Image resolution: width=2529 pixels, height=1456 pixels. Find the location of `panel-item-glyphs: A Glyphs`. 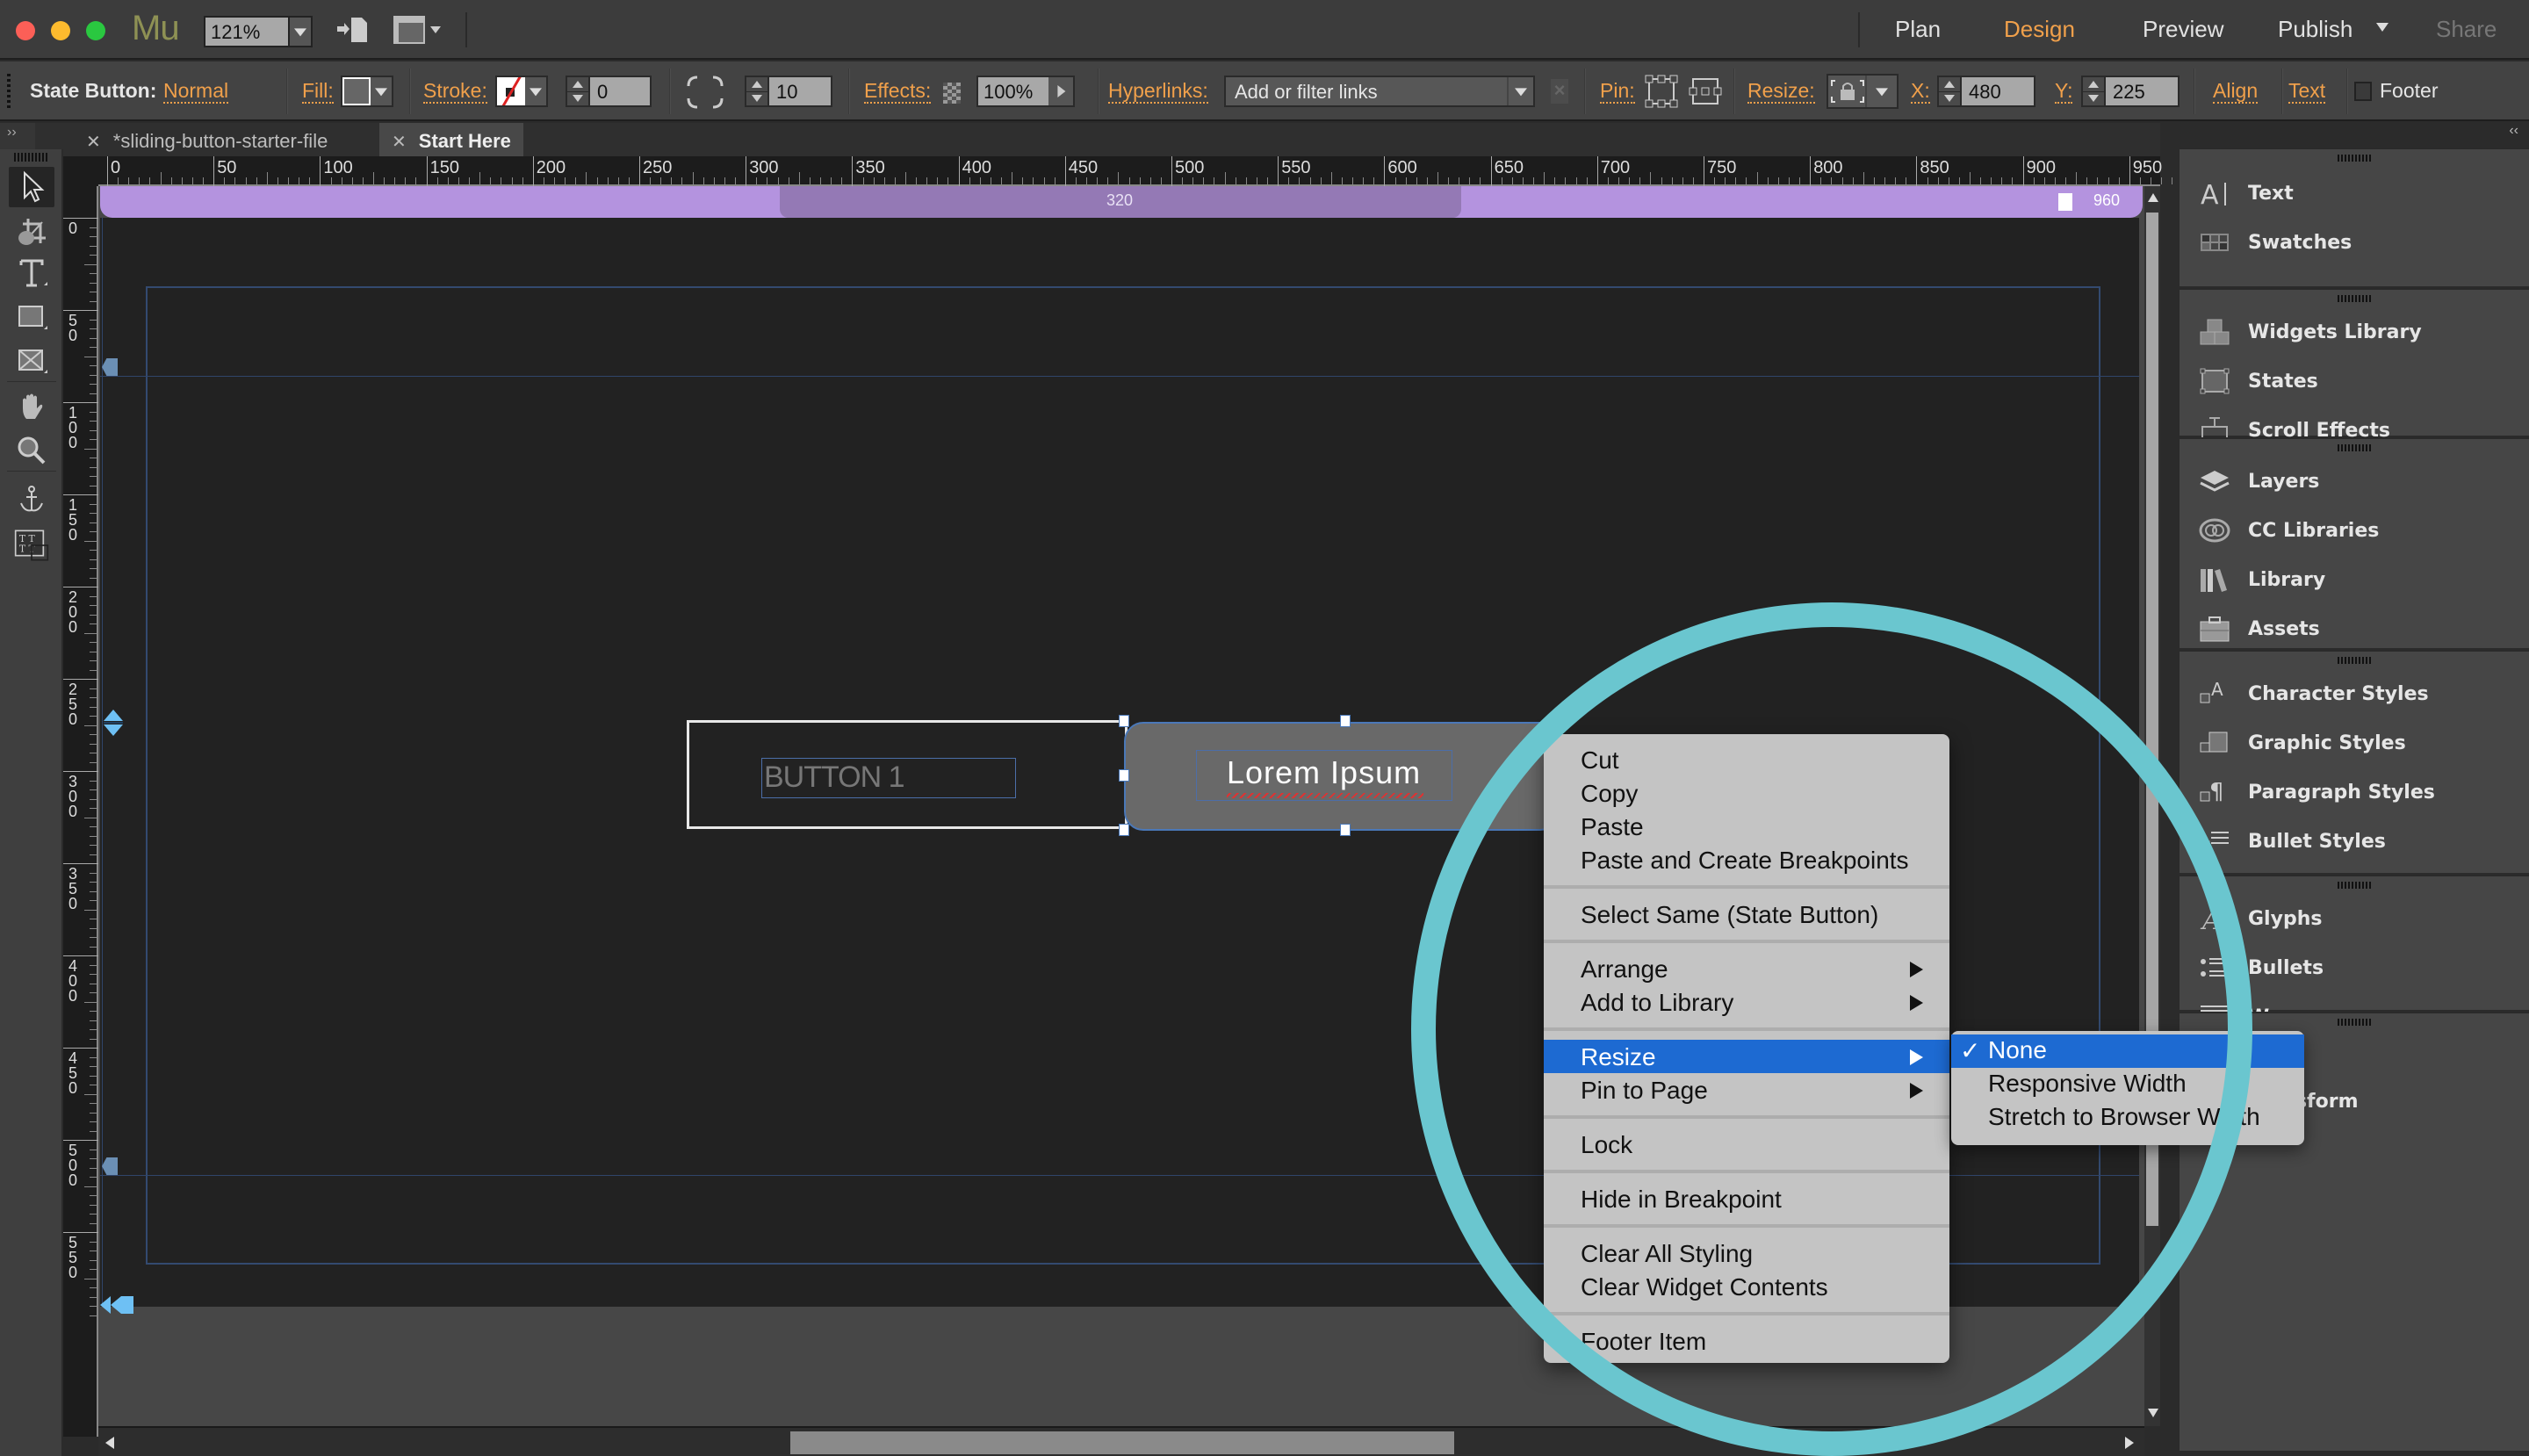

panel-item-glyphs: A Glyphs is located at coordinates (2259, 918).